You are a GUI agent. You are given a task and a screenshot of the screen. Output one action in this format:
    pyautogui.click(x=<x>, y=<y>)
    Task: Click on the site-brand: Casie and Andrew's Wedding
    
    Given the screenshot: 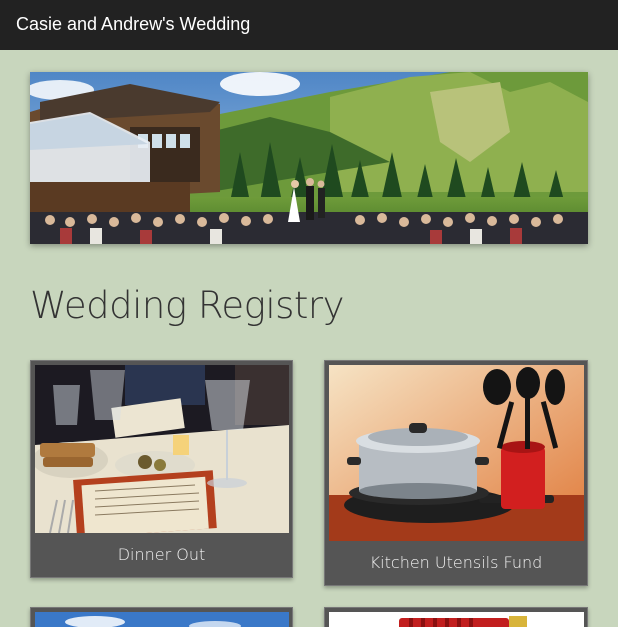 What is the action you would take?
    pyautogui.click(x=133, y=24)
    